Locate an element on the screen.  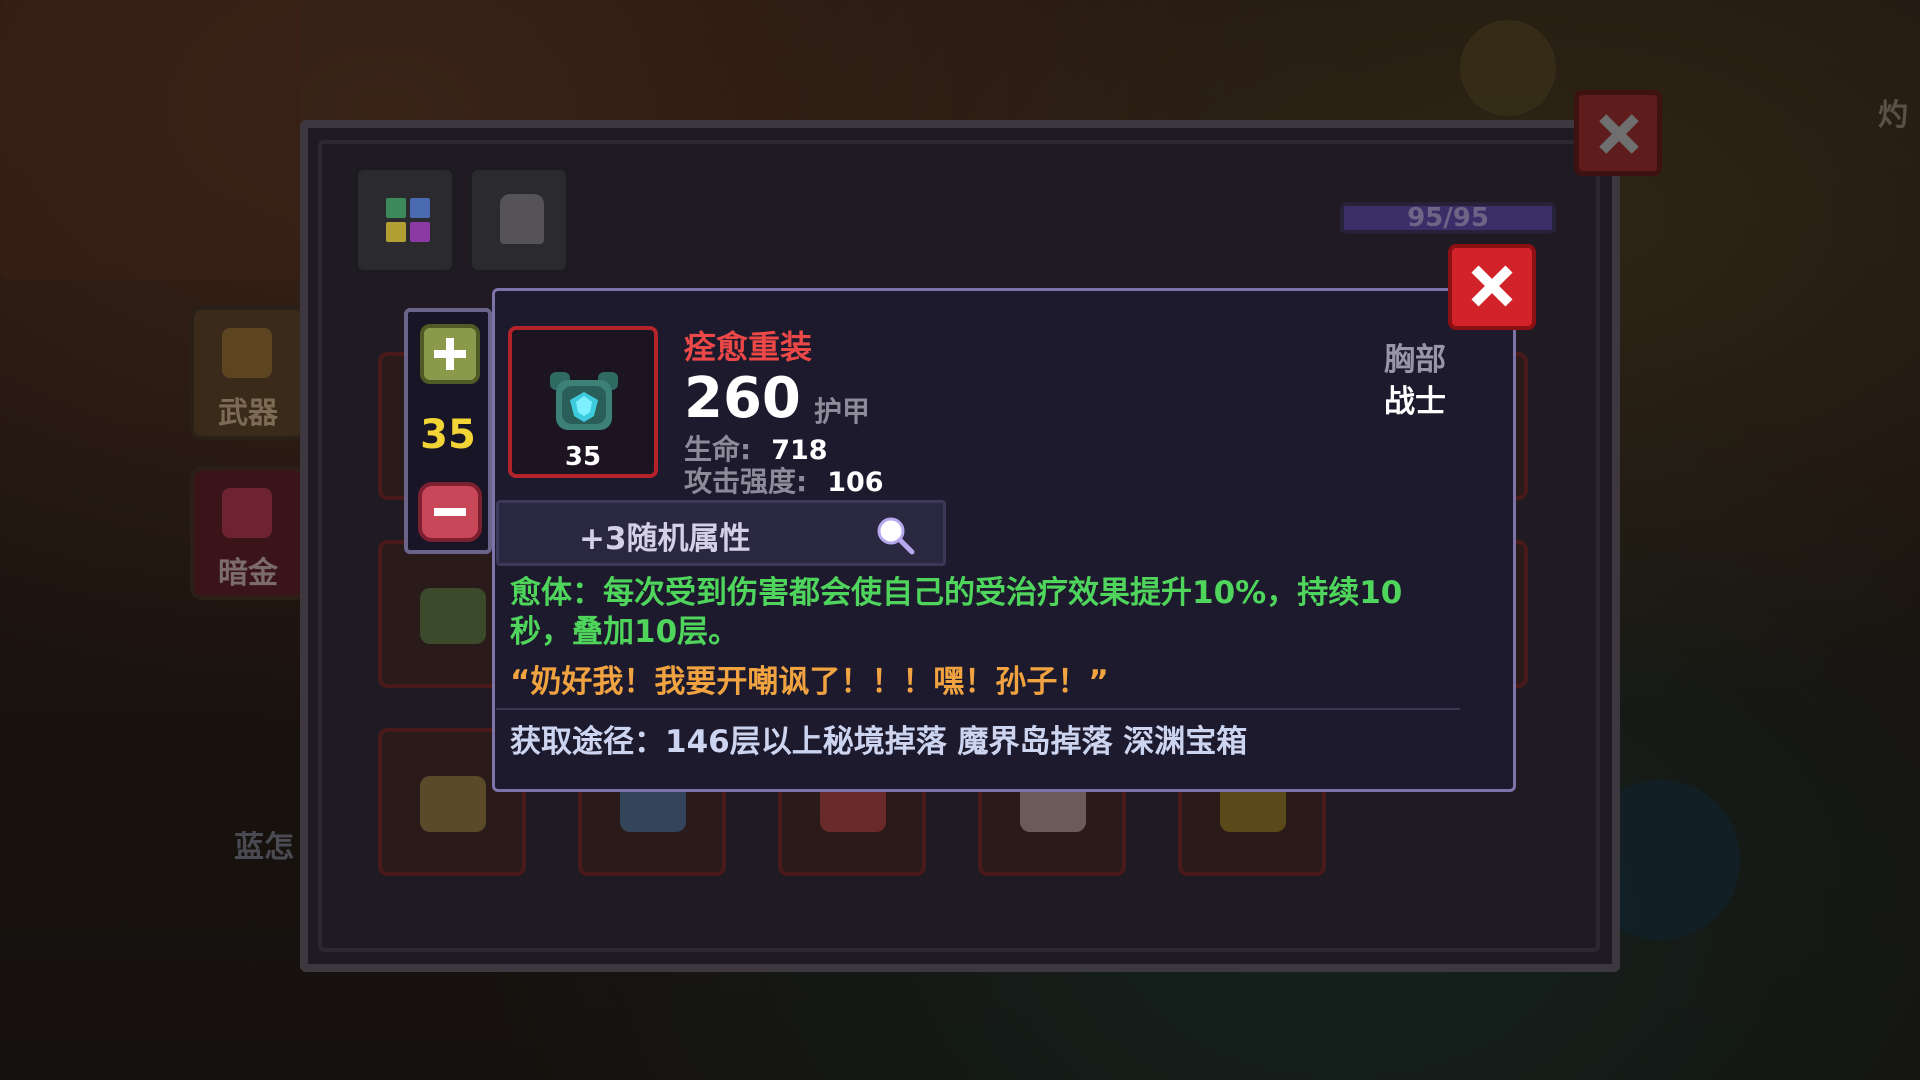
flavor-quote: “奶好我！我要开嘲讽了！！！嘿！孙子！” is located at coordinates (809, 682).